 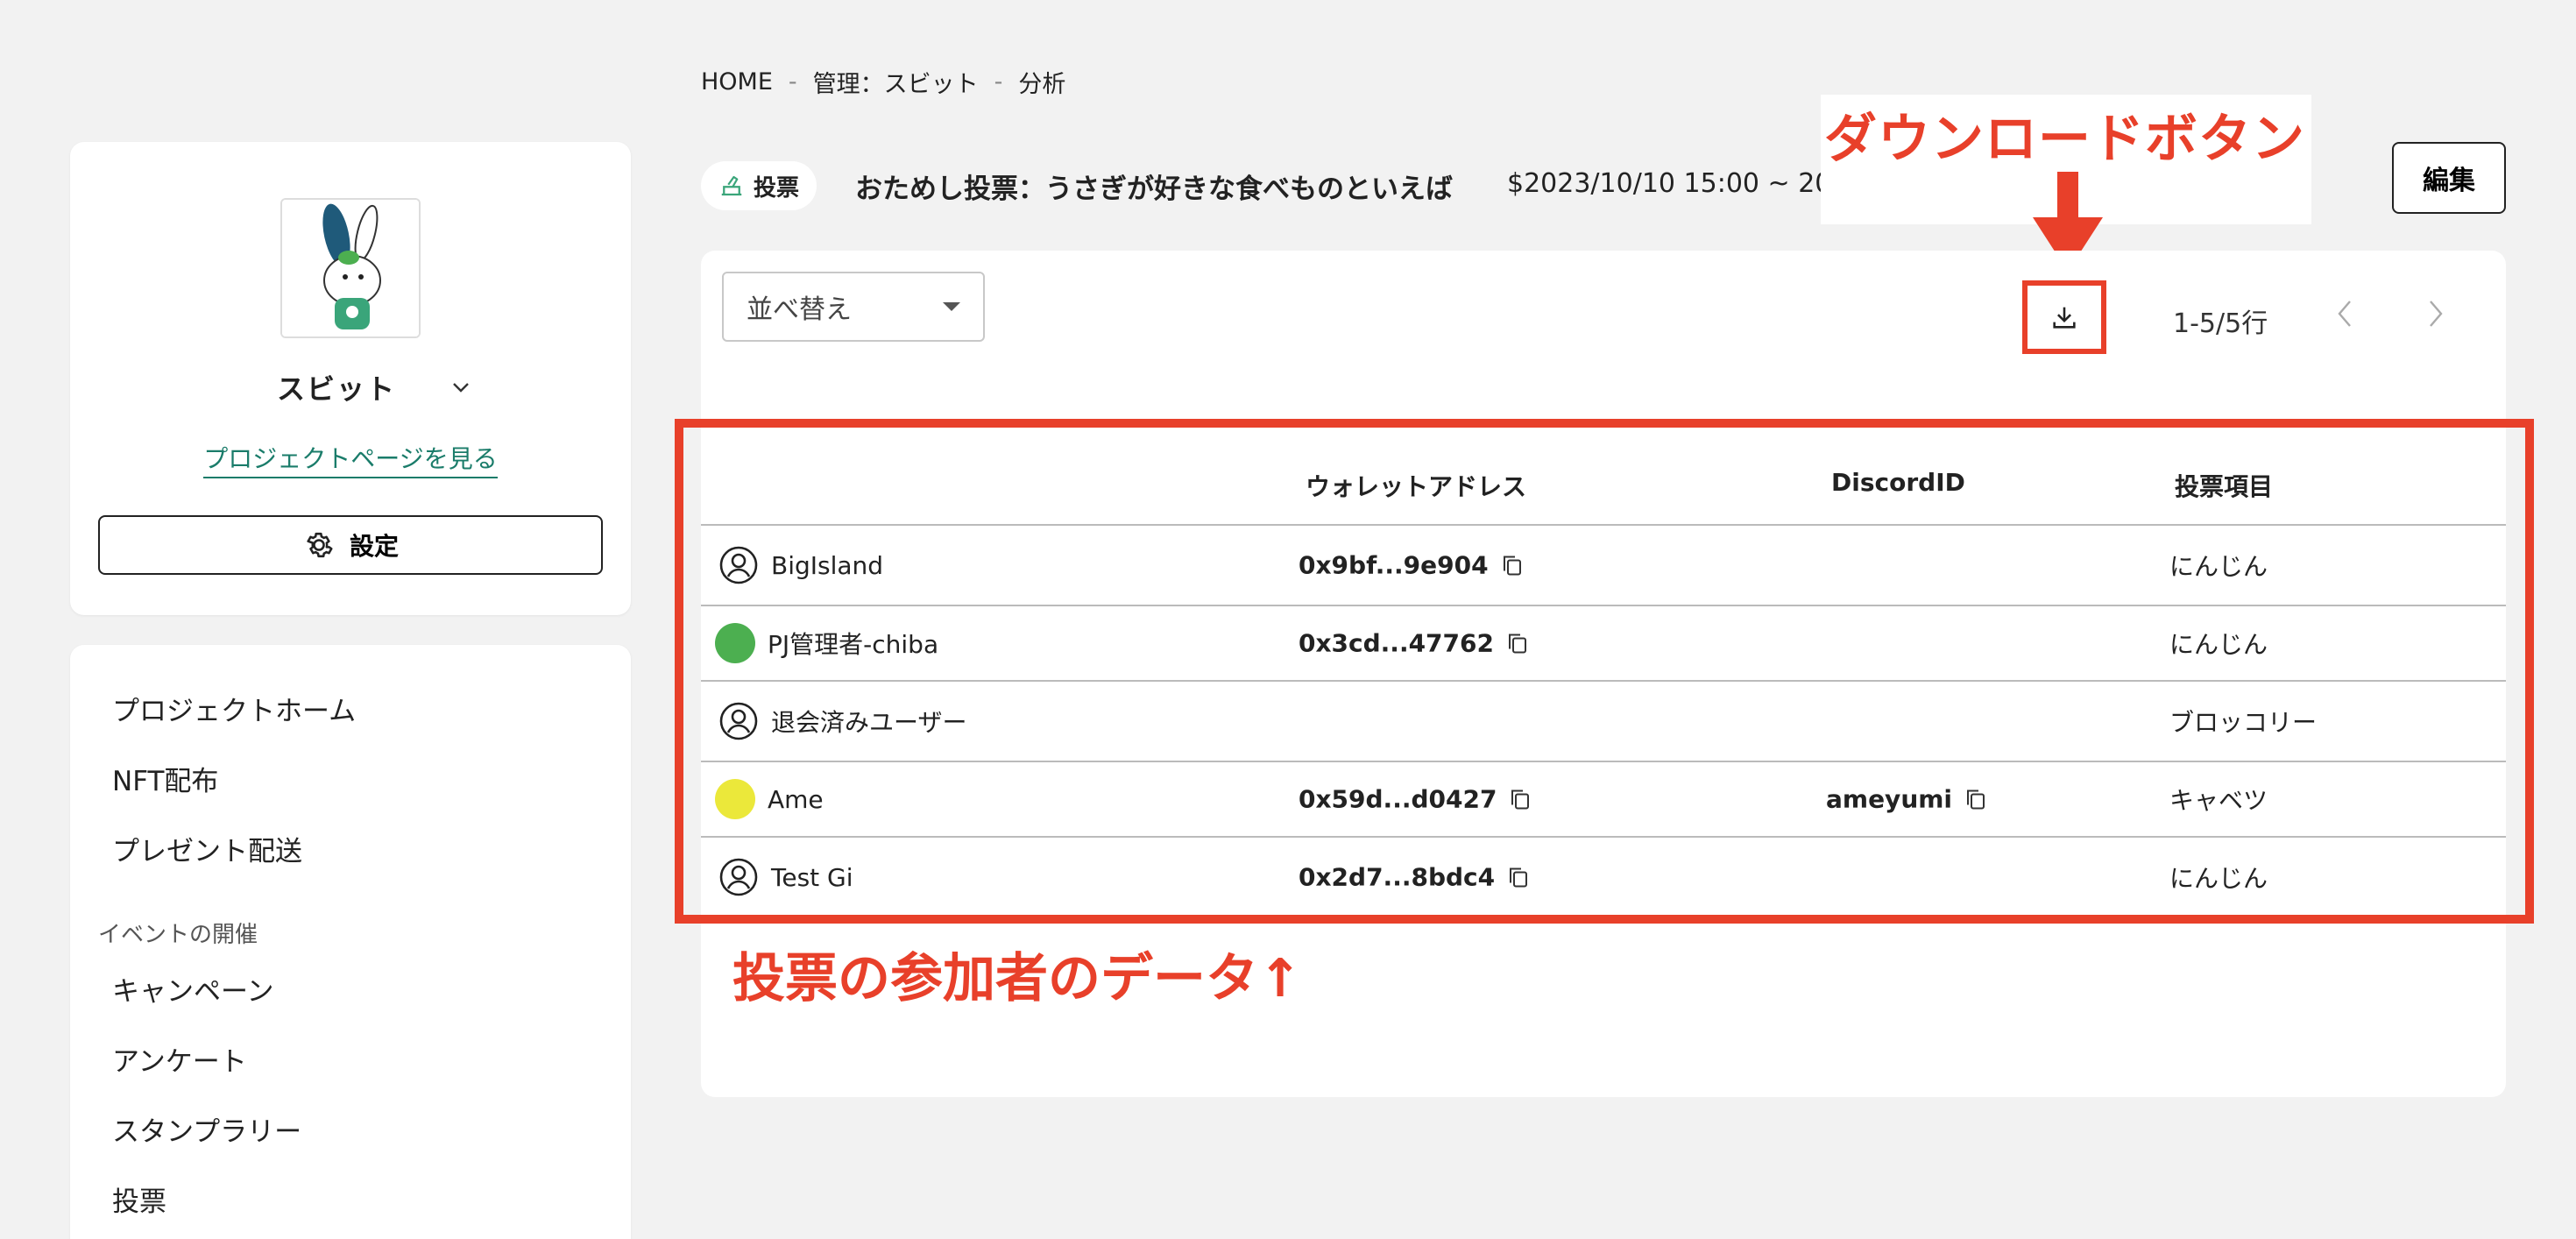 I want to click on vote-item: ブロッコリー, so click(x=2243, y=722).